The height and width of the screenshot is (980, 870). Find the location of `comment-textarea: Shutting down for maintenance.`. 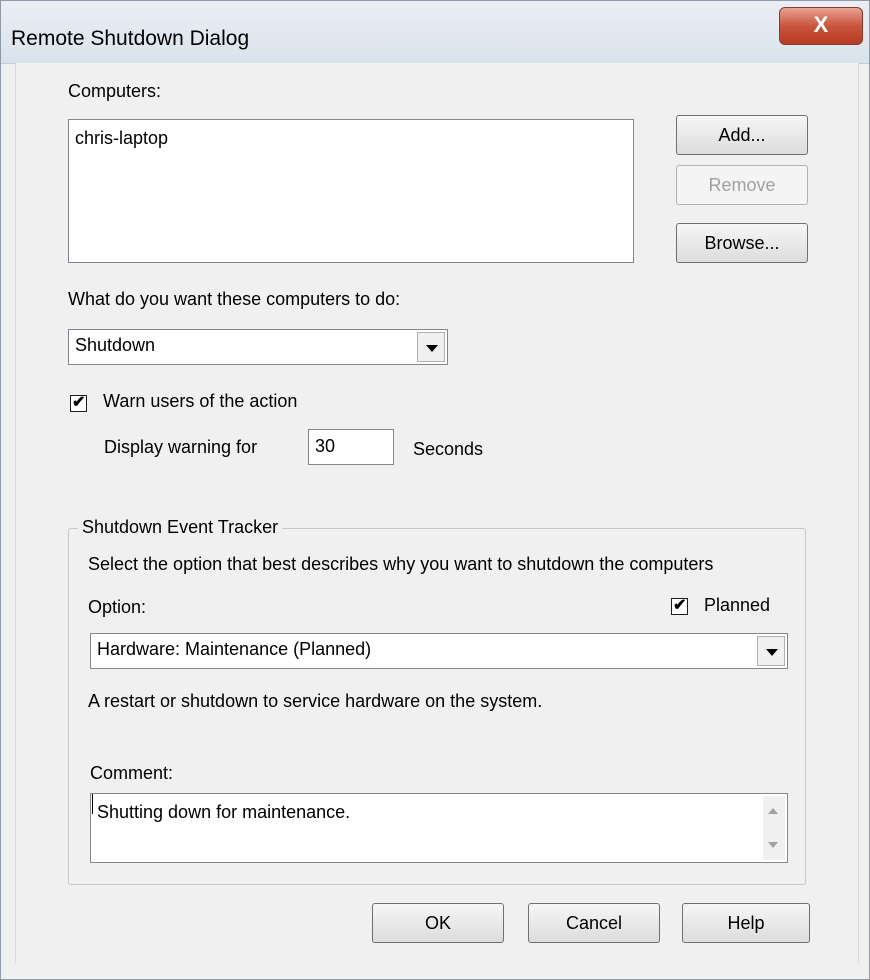

comment-textarea: Shutting down for maintenance. is located at coordinates (439, 828).